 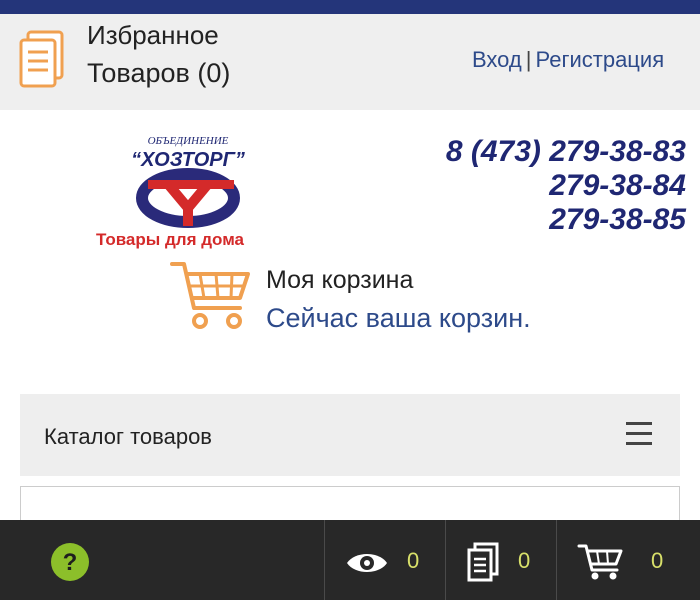 What do you see at coordinates (524, 560) in the screenshot?
I see `compare-count: 0` at bounding box center [524, 560].